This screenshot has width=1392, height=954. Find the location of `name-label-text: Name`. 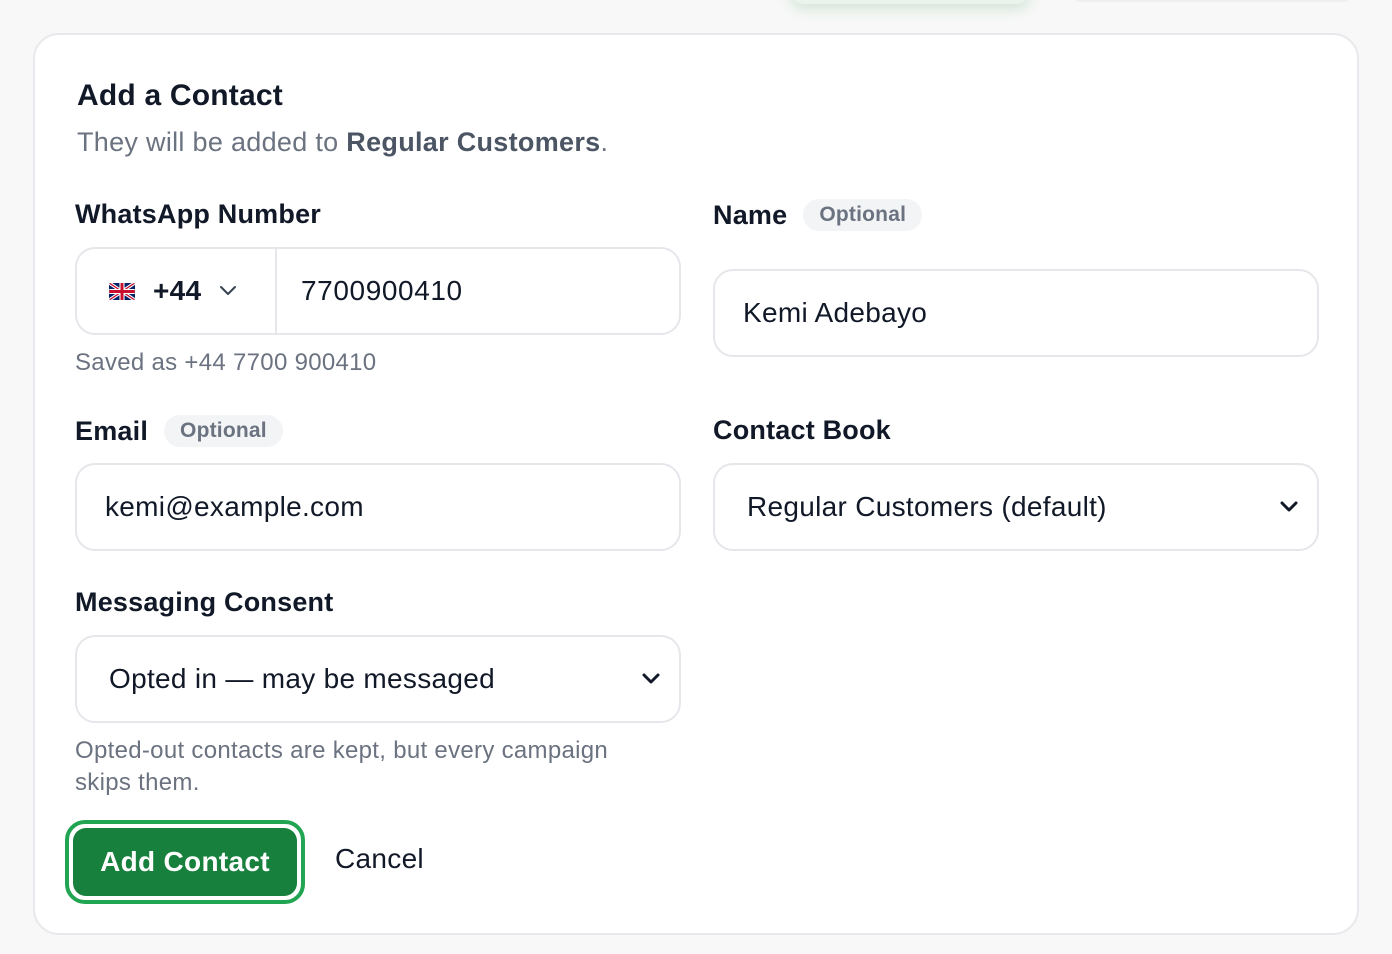

name-label-text: Name is located at coordinates (750, 214).